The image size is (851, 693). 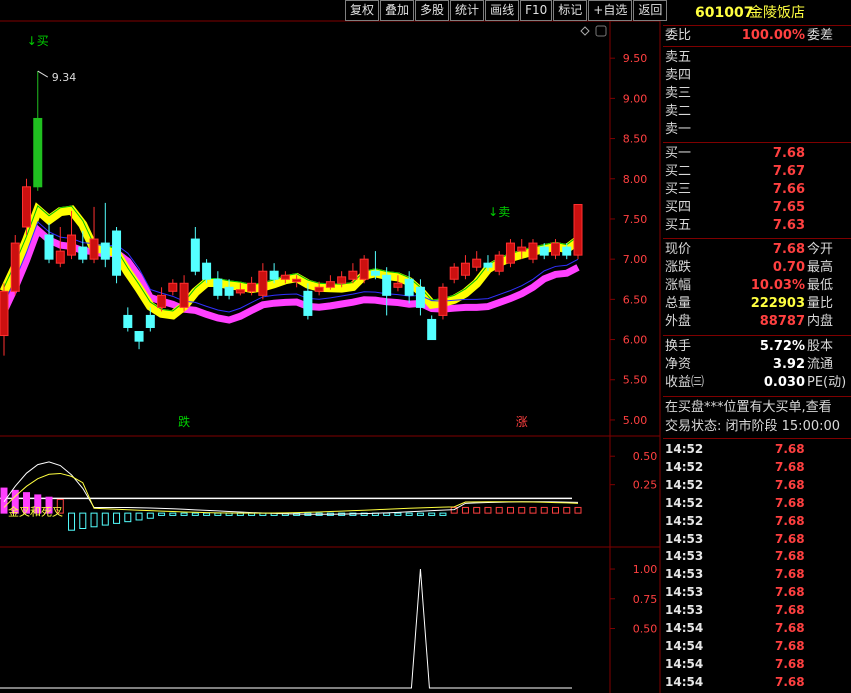 I want to click on stat-value: 222903, so click(x=777, y=303).